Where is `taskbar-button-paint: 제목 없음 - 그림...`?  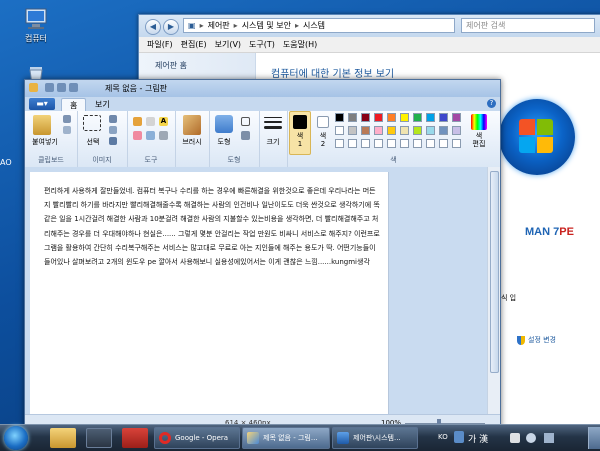
taskbar-button-paint: 제목 없음 - 그림... is located at coordinates (286, 438).